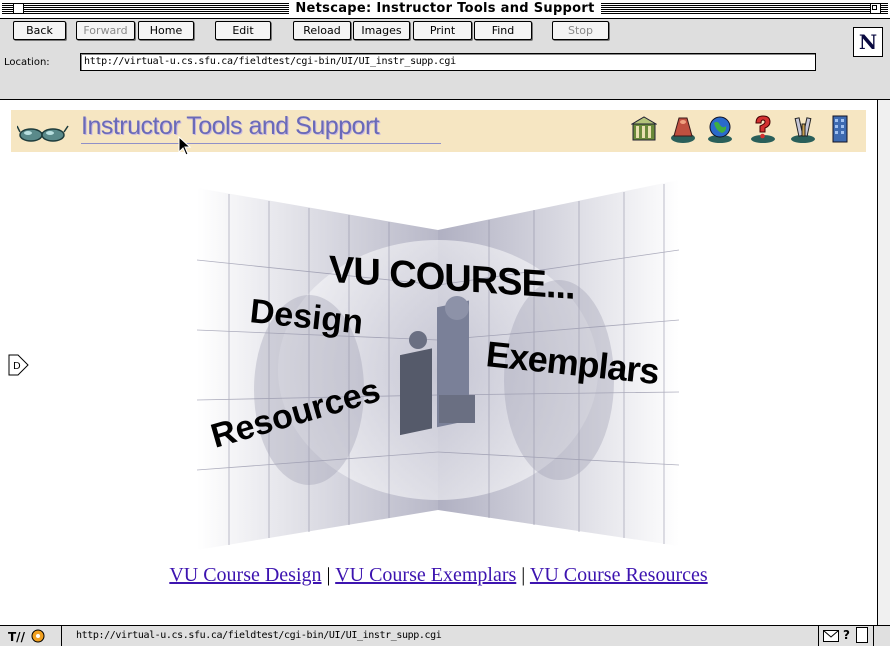 The height and width of the screenshot is (646, 890). I want to click on page-banner: Instructor Tools and Support, so click(438, 131).